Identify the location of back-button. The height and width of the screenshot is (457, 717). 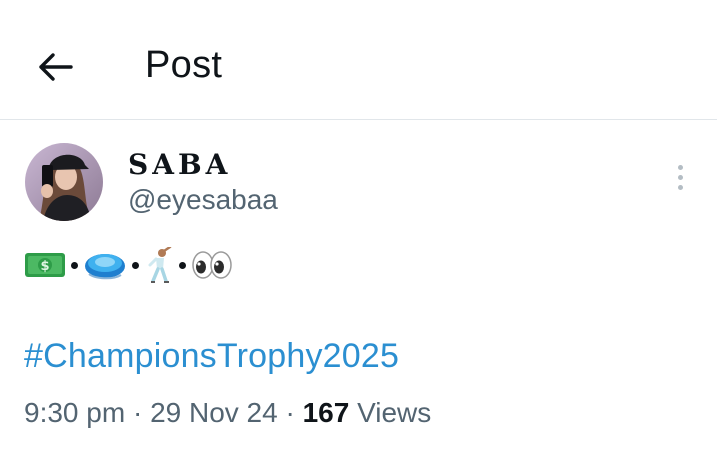
(55, 67).